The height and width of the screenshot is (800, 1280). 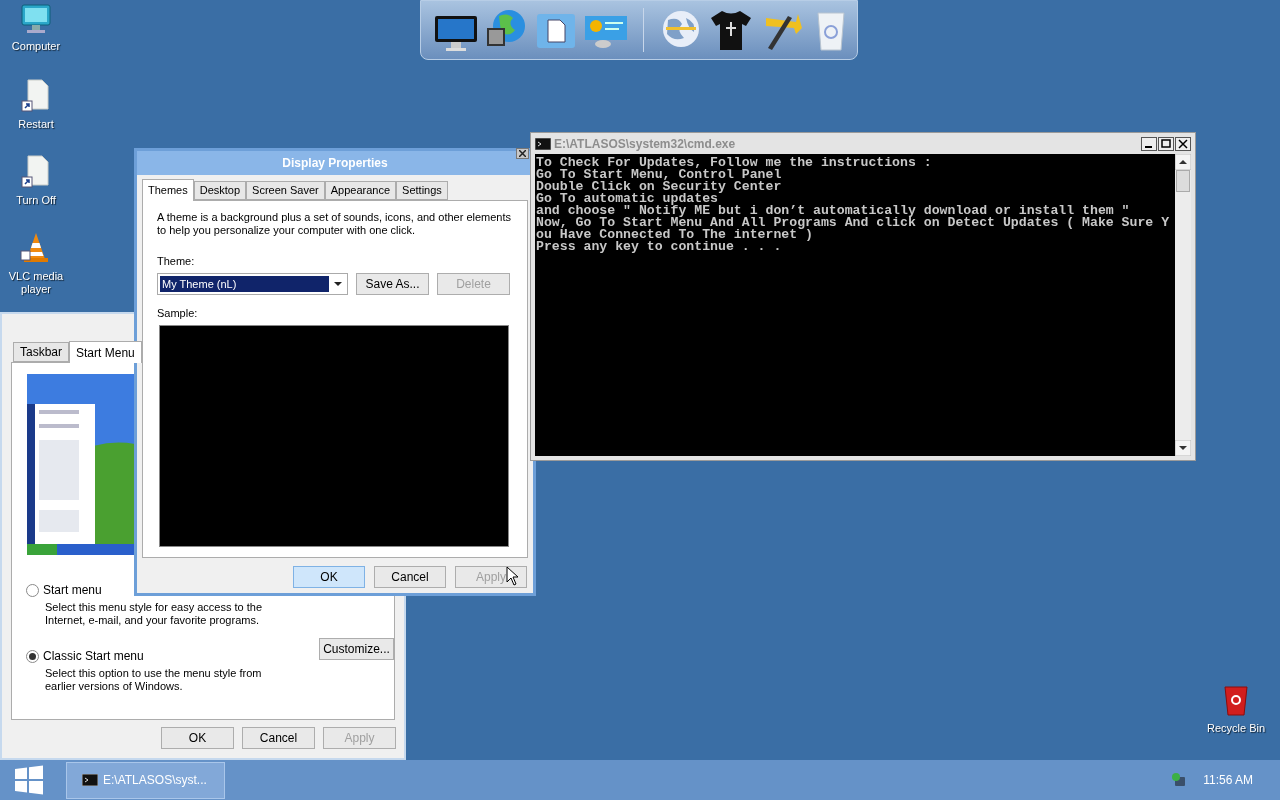 What do you see at coordinates (734, 163) in the screenshot?
I see `console-line: To Check For Updates, Follow me the instructions :` at bounding box center [734, 163].